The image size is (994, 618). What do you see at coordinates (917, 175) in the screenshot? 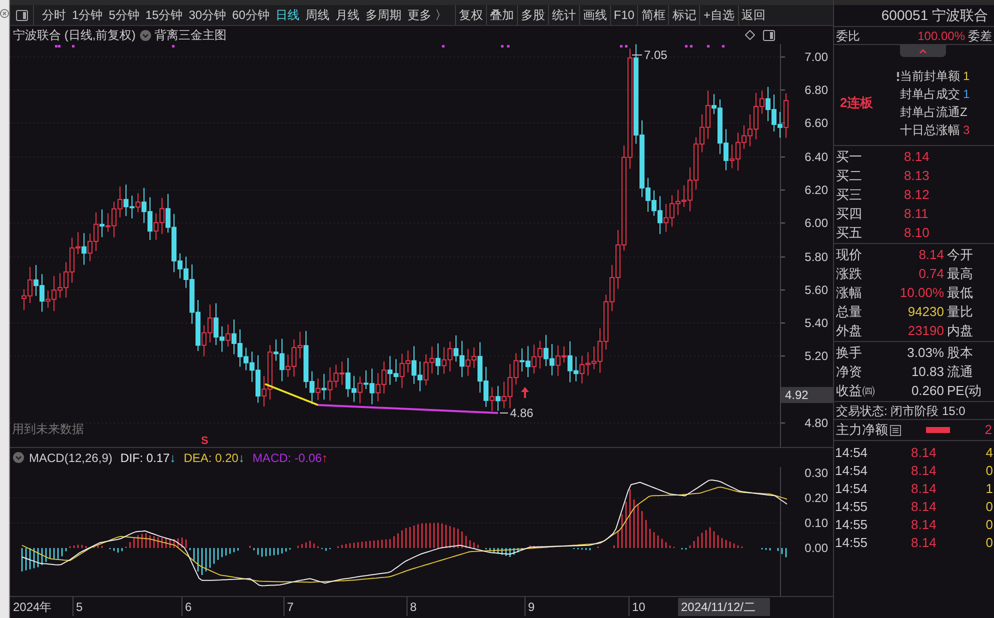
I see `bid-price: 8.13` at bounding box center [917, 175].